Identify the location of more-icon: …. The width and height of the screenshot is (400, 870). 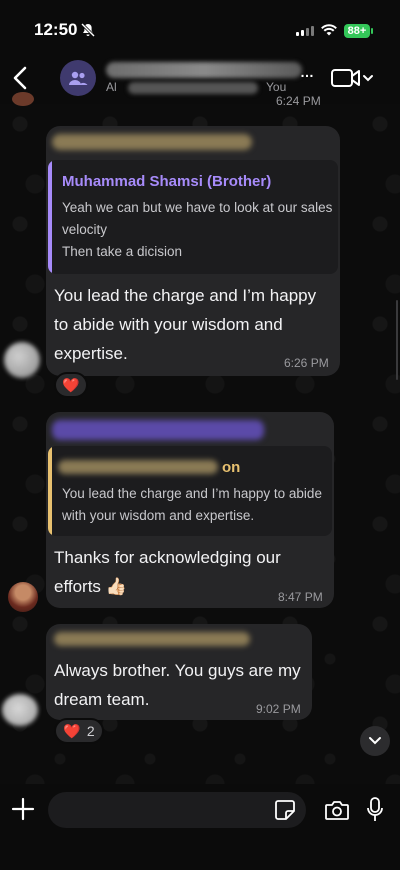
(307, 72).